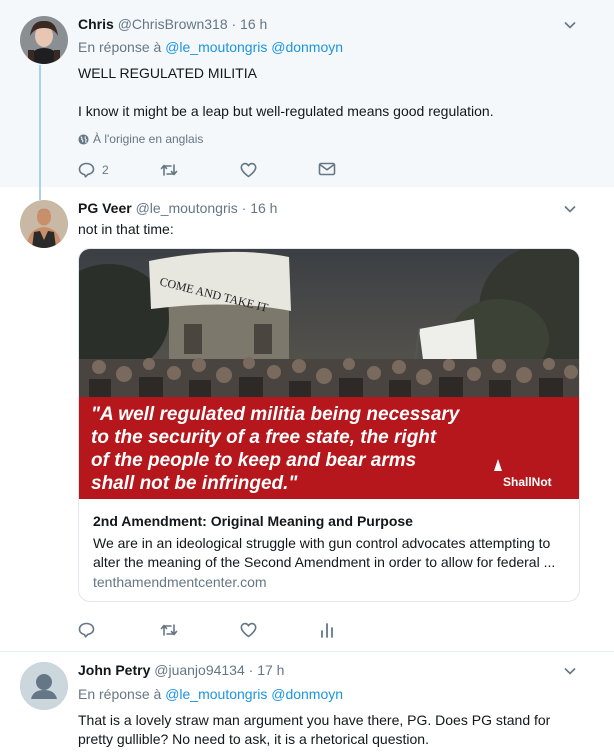 The height and width of the screenshot is (752, 614). I want to click on tweet-actions: 2, so click(208, 172).